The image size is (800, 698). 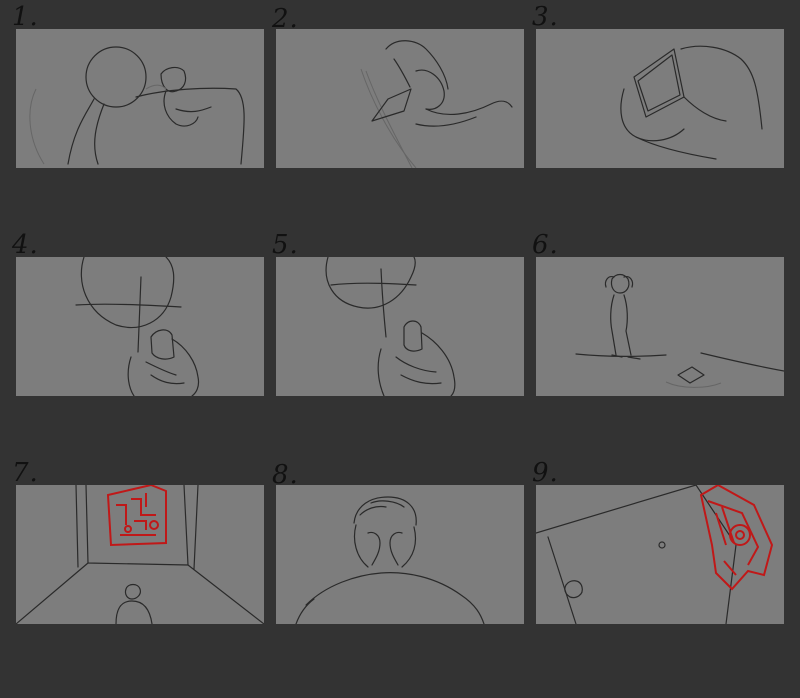 I want to click on sketch-crosshair-and-hand, so click(x=137, y=326).